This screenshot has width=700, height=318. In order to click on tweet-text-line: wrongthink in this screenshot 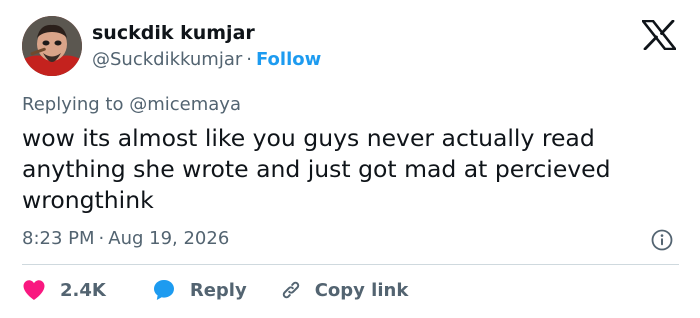, I will do `click(88, 200)`.